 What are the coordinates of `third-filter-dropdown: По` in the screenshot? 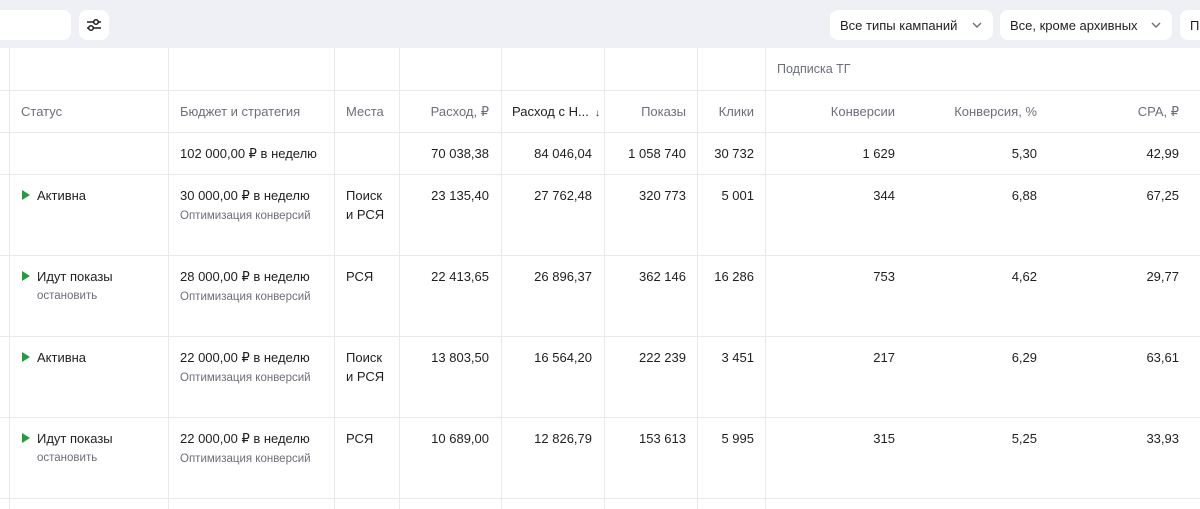 It's located at (1190, 25).